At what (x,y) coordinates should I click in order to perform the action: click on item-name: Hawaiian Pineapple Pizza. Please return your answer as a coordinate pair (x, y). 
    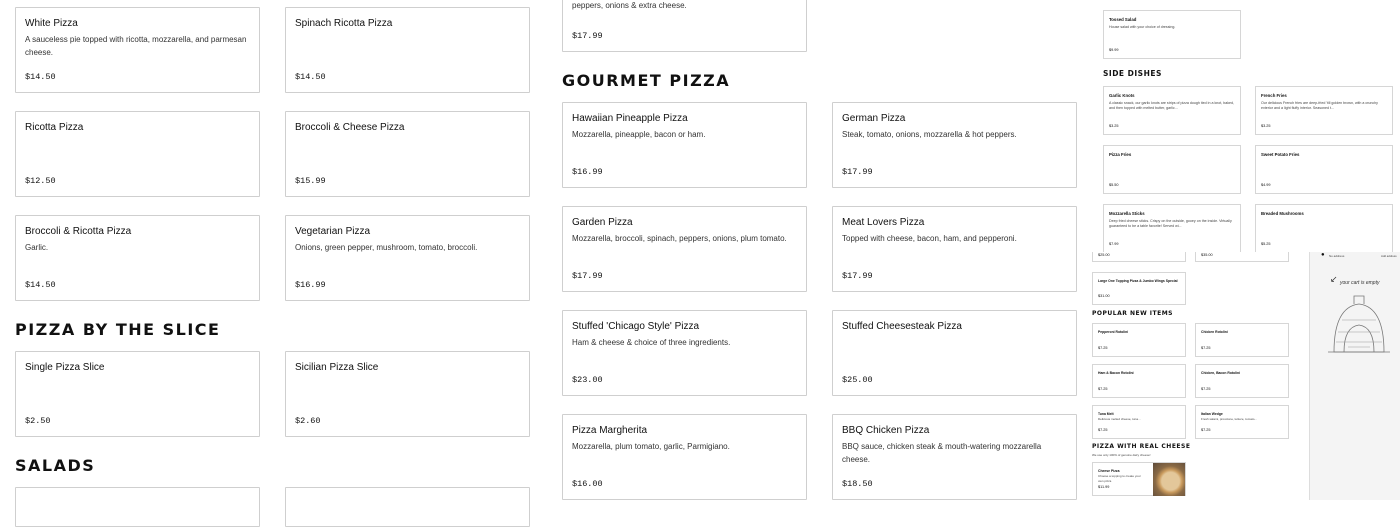
    Looking at the image, I should click on (630, 118).